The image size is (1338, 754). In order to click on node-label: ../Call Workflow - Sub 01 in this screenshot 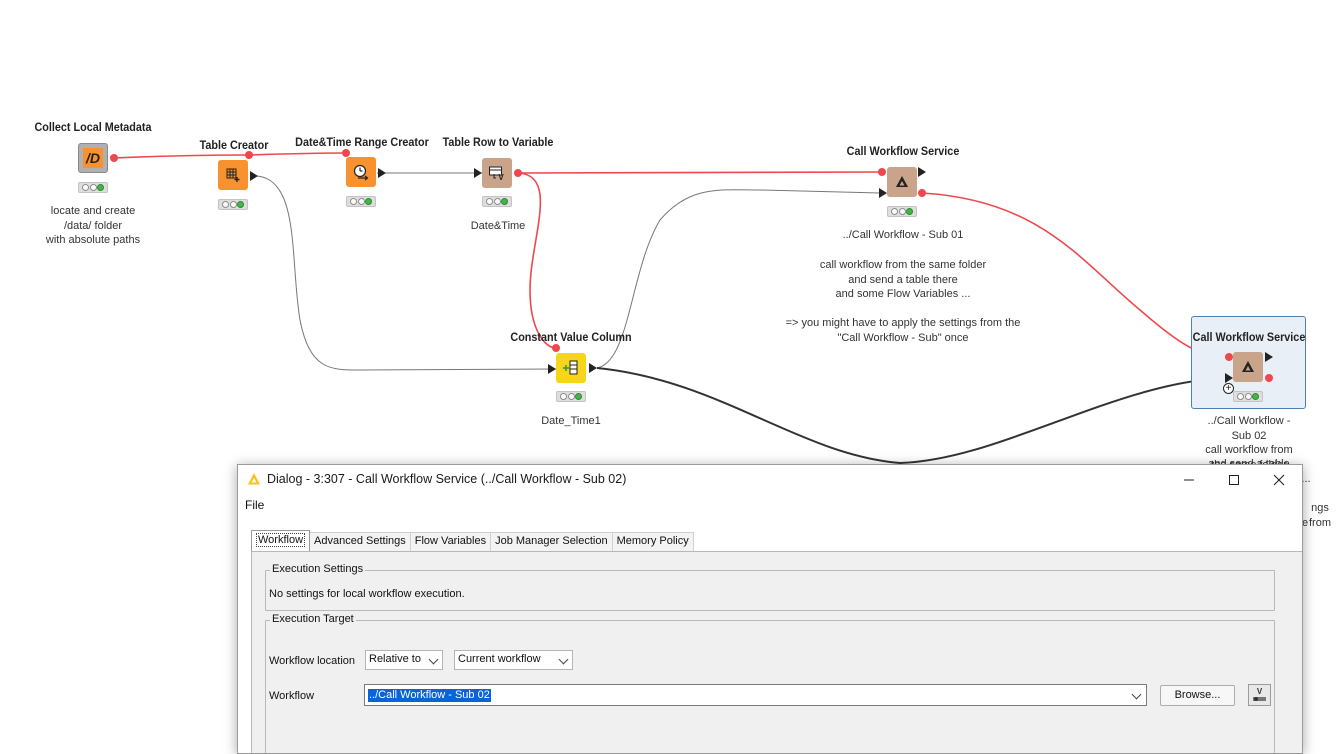, I will do `click(903, 235)`.